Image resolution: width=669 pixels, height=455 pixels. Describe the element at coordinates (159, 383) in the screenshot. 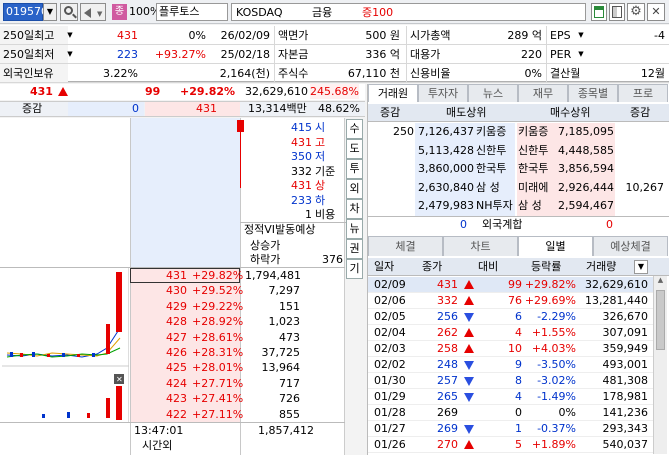

I see `bid-price: 424` at that location.